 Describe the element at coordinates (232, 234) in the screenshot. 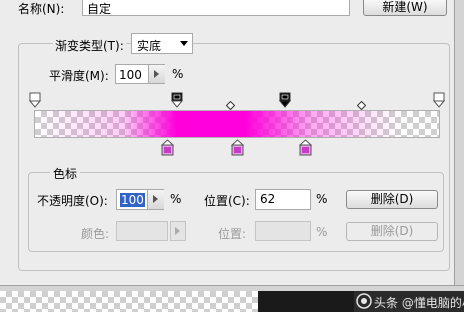

I see `color-location-label: 位置:` at that location.